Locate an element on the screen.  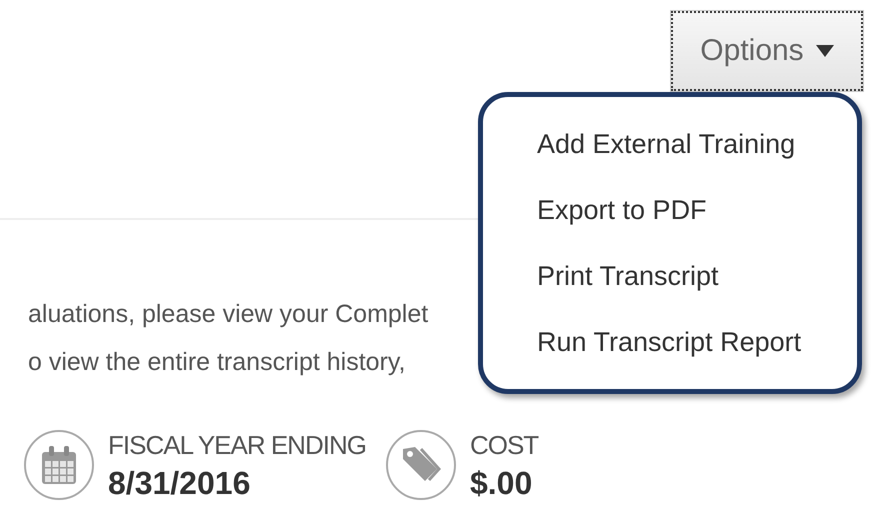
stat-value: $.00 is located at coordinates (502, 483).